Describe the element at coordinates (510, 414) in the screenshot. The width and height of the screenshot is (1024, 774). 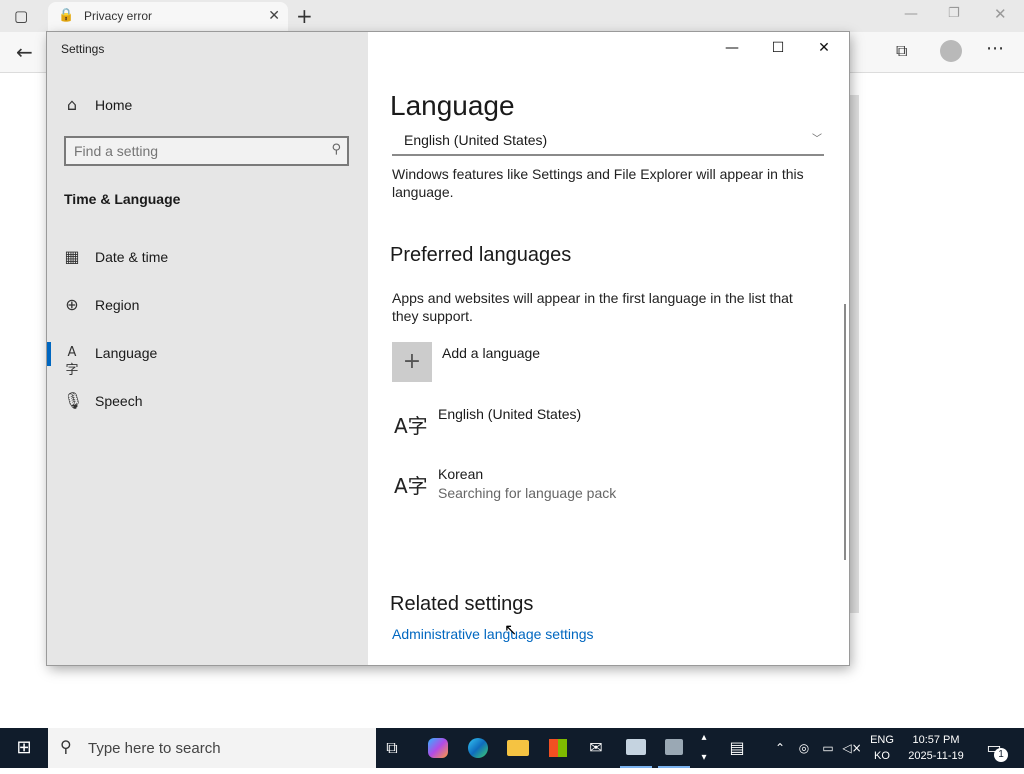
I see `language-name: English (United States)` at that location.